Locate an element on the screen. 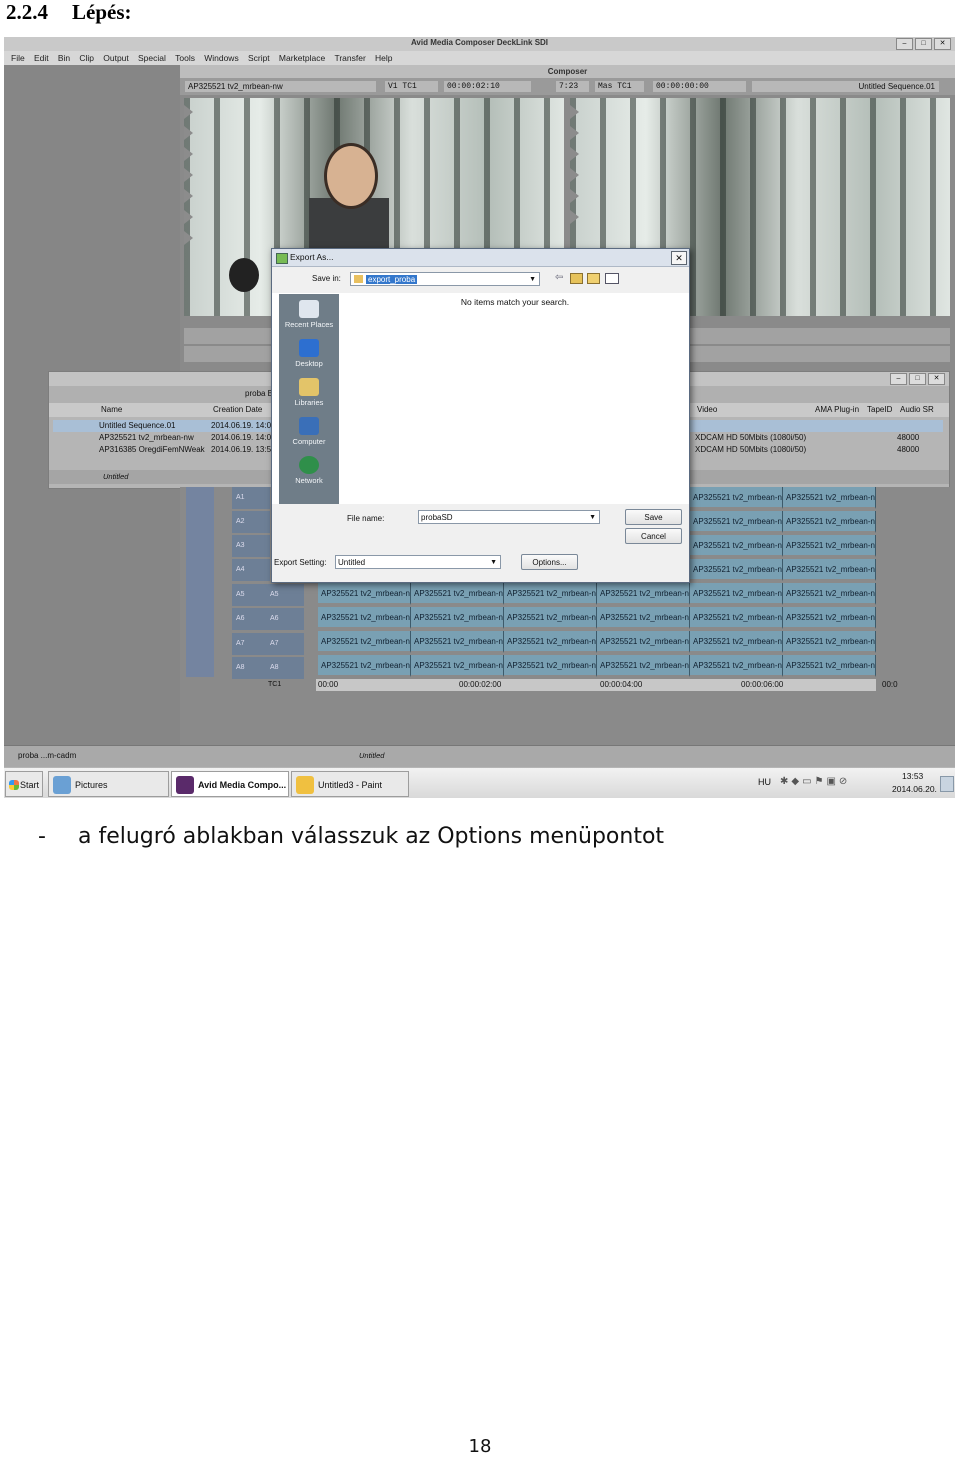 The width and height of the screenshot is (960, 1458). menu-script: Script is located at coordinates (259, 58).